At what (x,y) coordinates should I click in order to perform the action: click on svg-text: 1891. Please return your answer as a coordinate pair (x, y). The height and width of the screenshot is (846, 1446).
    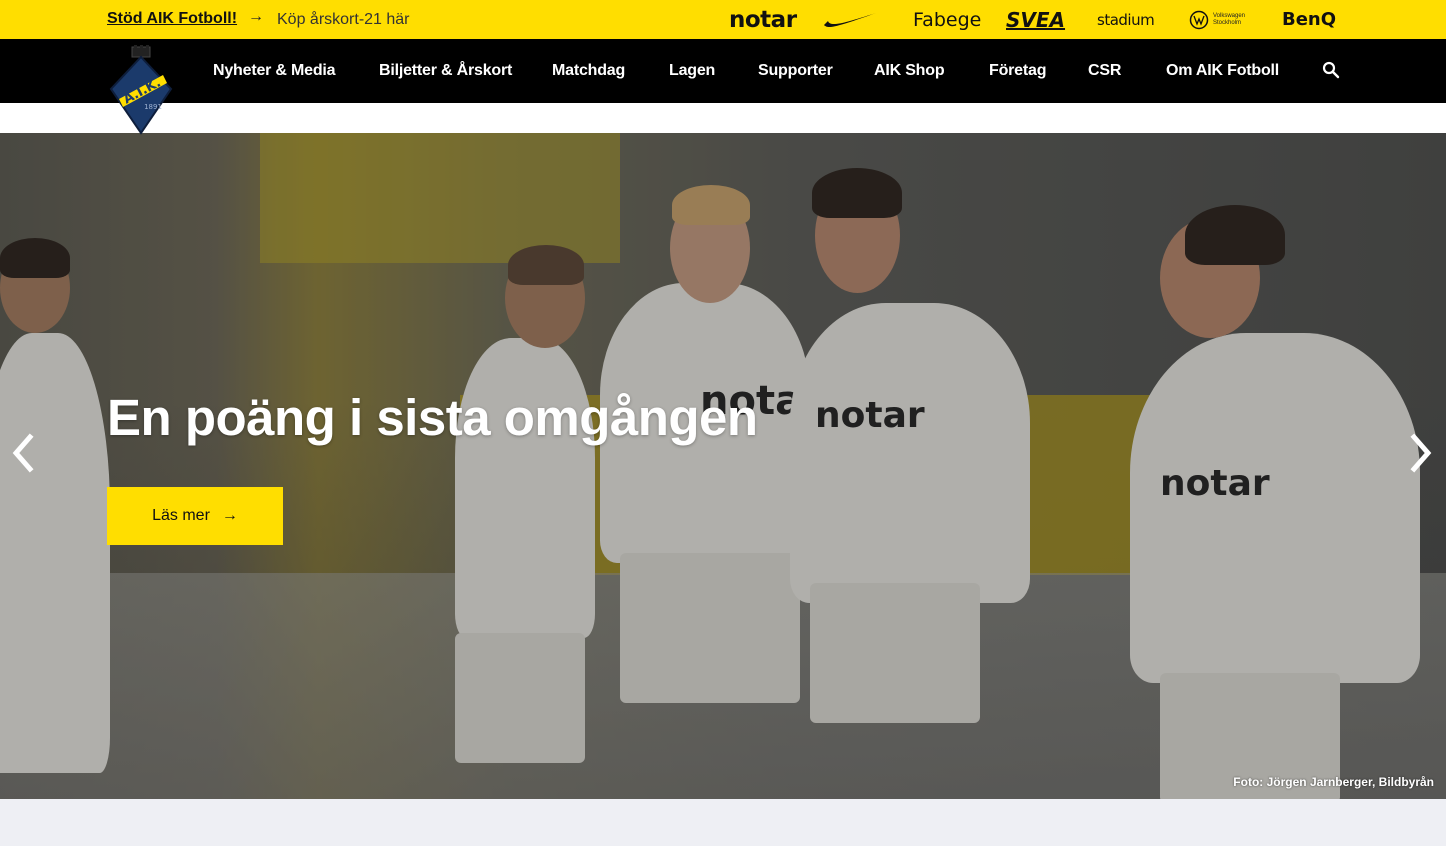
    Looking at the image, I should click on (153, 107).